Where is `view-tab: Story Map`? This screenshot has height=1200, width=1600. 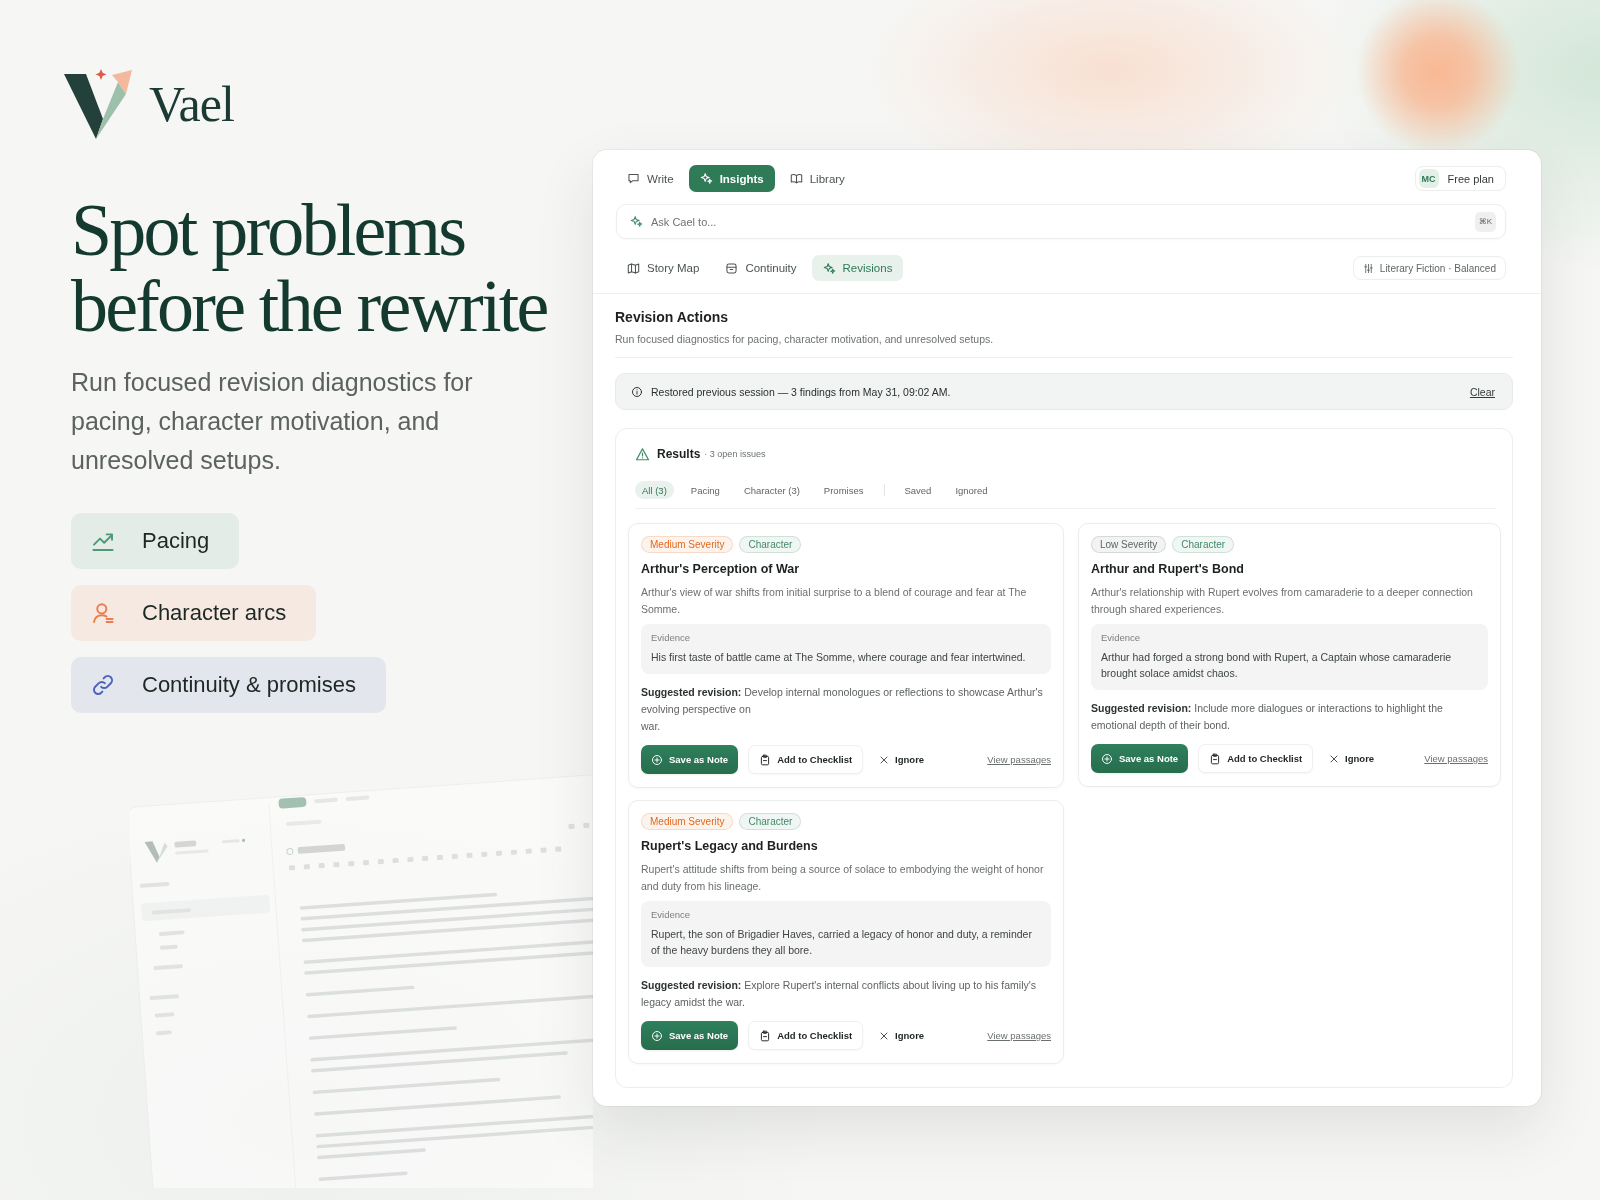
view-tab: Story Map is located at coordinates (663, 268).